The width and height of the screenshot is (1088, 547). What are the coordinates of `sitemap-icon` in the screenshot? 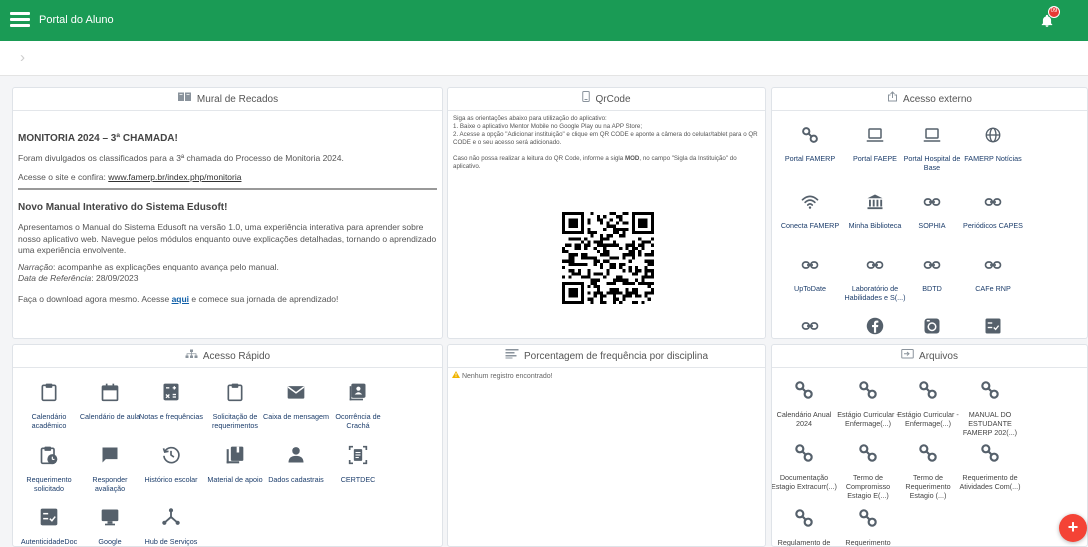 It's located at (191, 356).